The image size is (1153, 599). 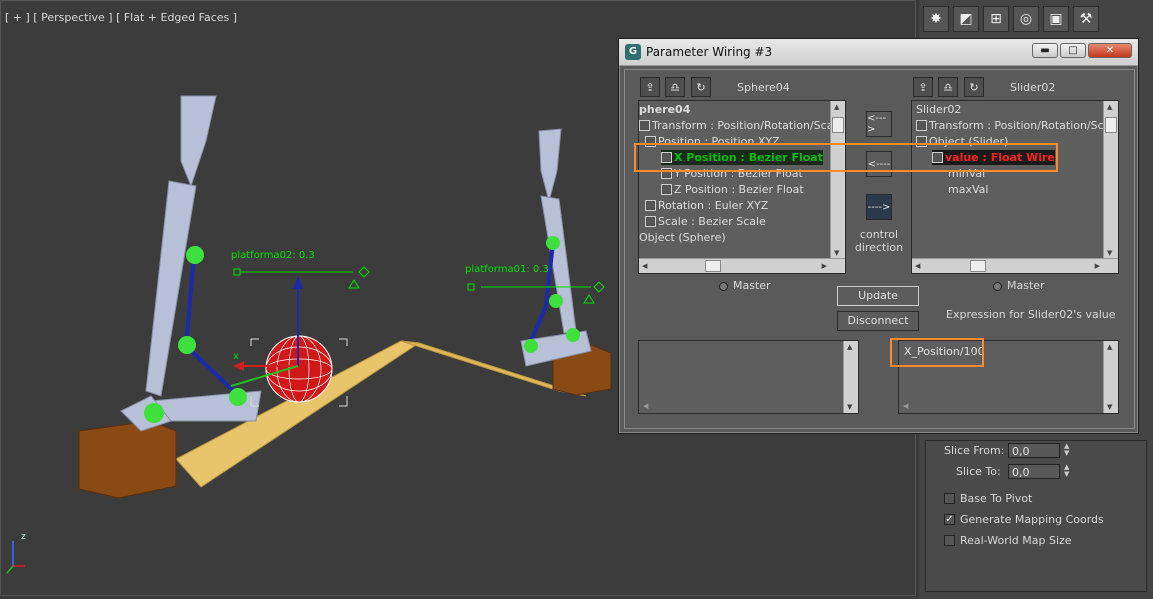 What do you see at coordinates (878, 296) in the screenshot?
I see `update-button: Update` at bounding box center [878, 296].